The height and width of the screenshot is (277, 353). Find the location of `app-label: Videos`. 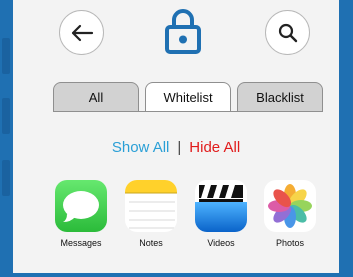

app-label: Videos is located at coordinates (221, 243).